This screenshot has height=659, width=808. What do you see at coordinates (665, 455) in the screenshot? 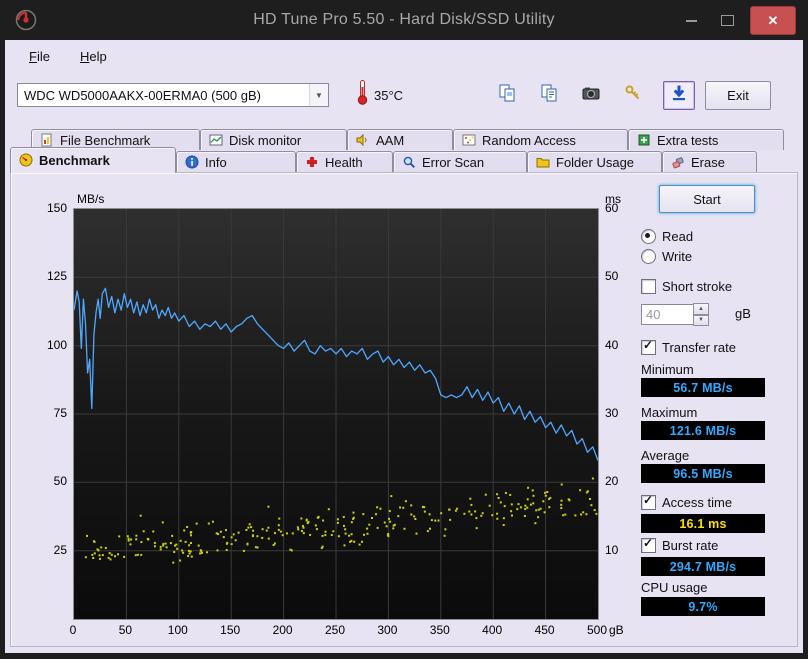
I see `average-label: Average` at bounding box center [665, 455].